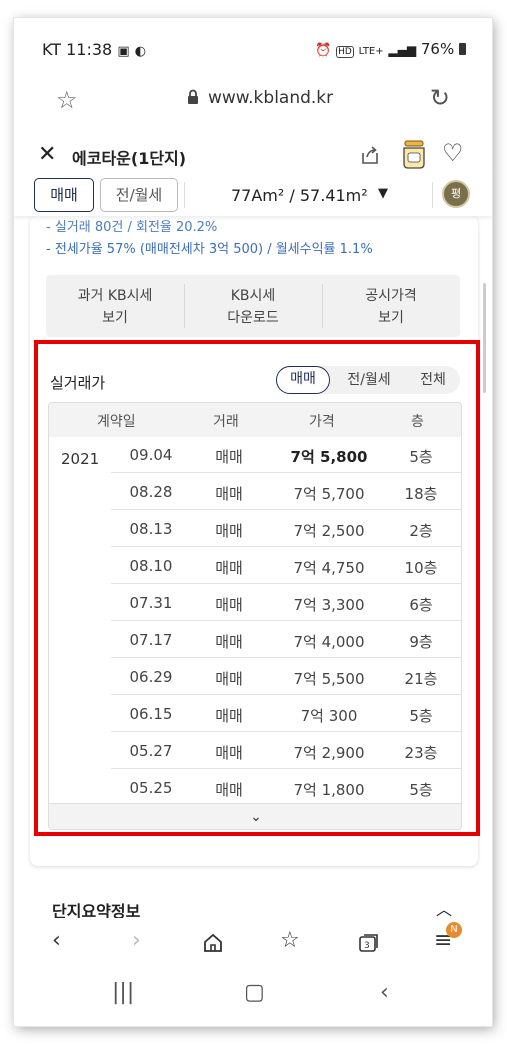 The image size is (507, 1046). Describe the element at coordinates (255, 816) in the screenshot. I see `expand-button: ⌄` at that location.